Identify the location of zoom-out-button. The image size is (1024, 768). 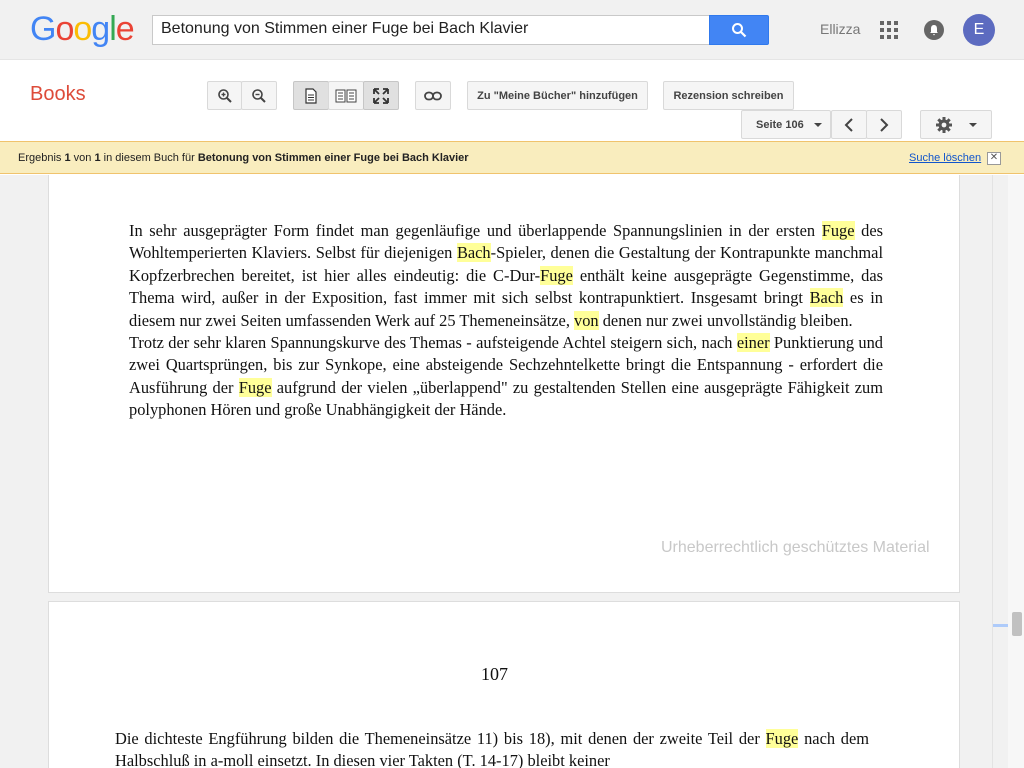
(259, 95).